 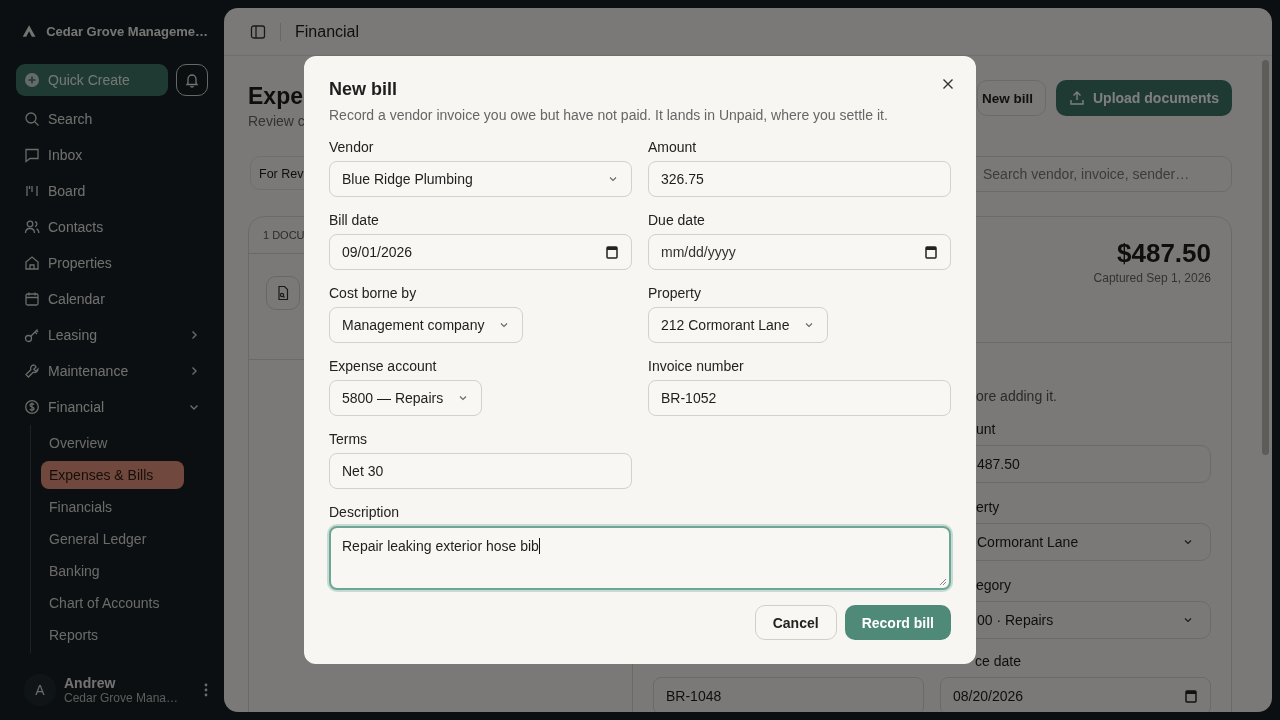 What do you see at coordinates (1077, 98) in the screenshot?
I see `upload-icon` at bounding box center [1077, 98].